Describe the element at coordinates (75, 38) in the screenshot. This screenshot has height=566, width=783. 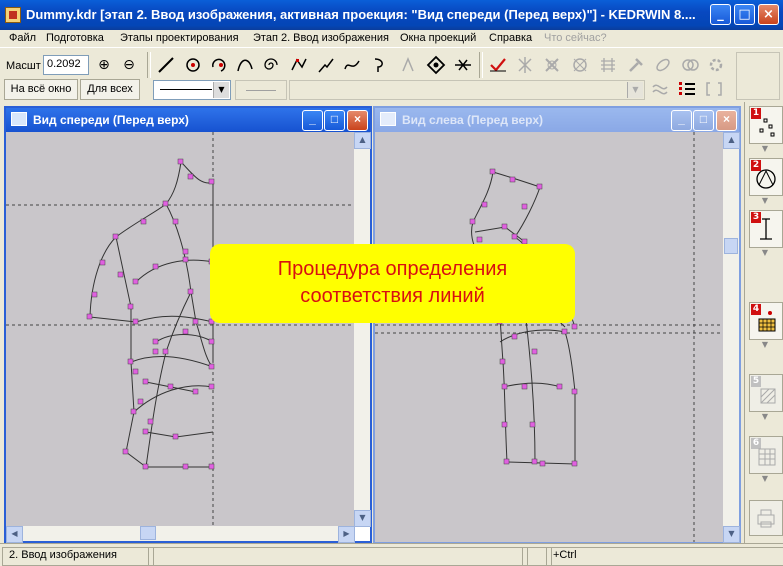
I see `menu-prepare: Подготовка` at that location.